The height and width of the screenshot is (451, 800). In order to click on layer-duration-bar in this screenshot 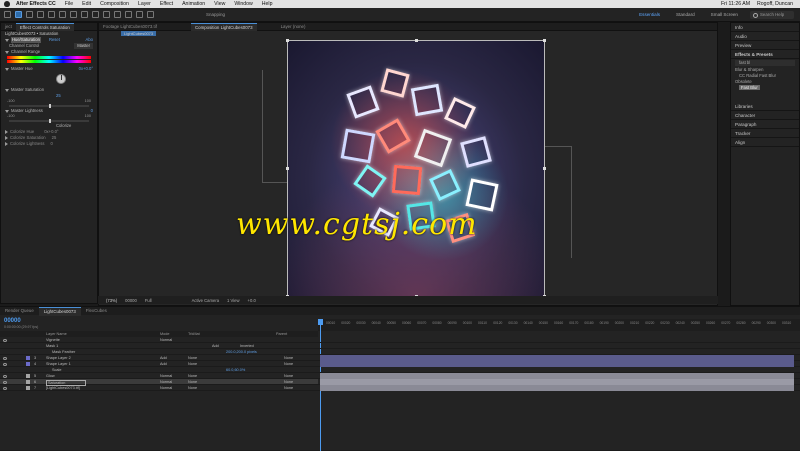, I will do `click(559, 388)`.